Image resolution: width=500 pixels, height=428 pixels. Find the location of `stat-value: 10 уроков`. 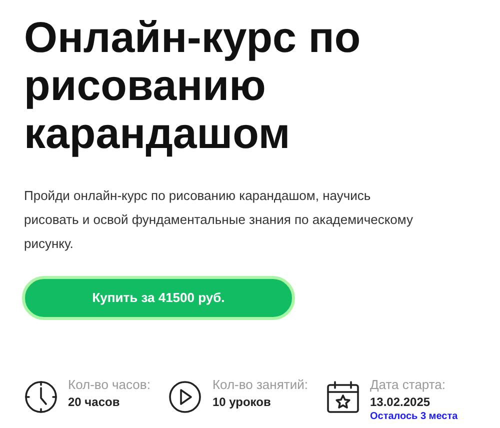

stat-value: 10 уроков is located at coordinates (242, 402).